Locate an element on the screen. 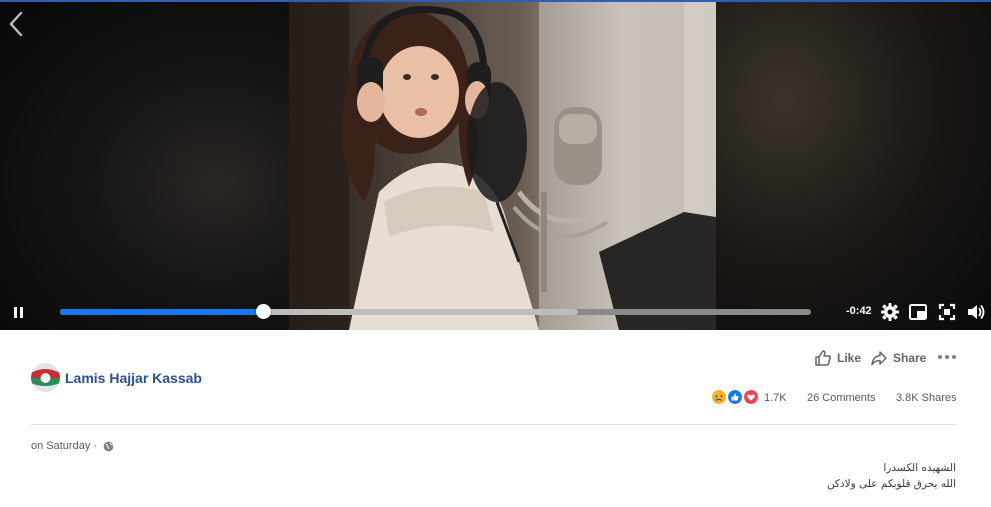 The height and width of the screenshot is (507, 991). like-reaction-icon is located at coordinates (735, 397).